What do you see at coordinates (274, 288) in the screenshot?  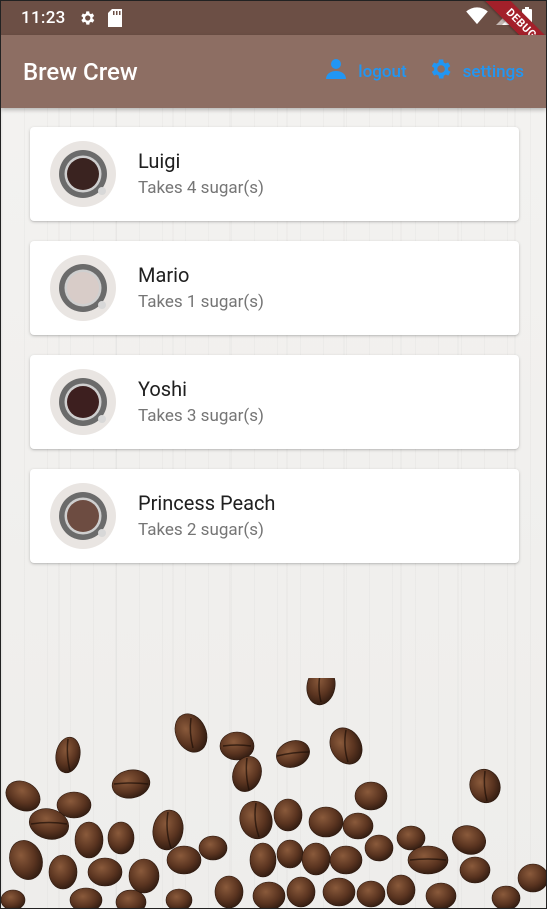 I see `brew-card: Mario Takes 1 sugar(s)` at bounding box center [274, 288].